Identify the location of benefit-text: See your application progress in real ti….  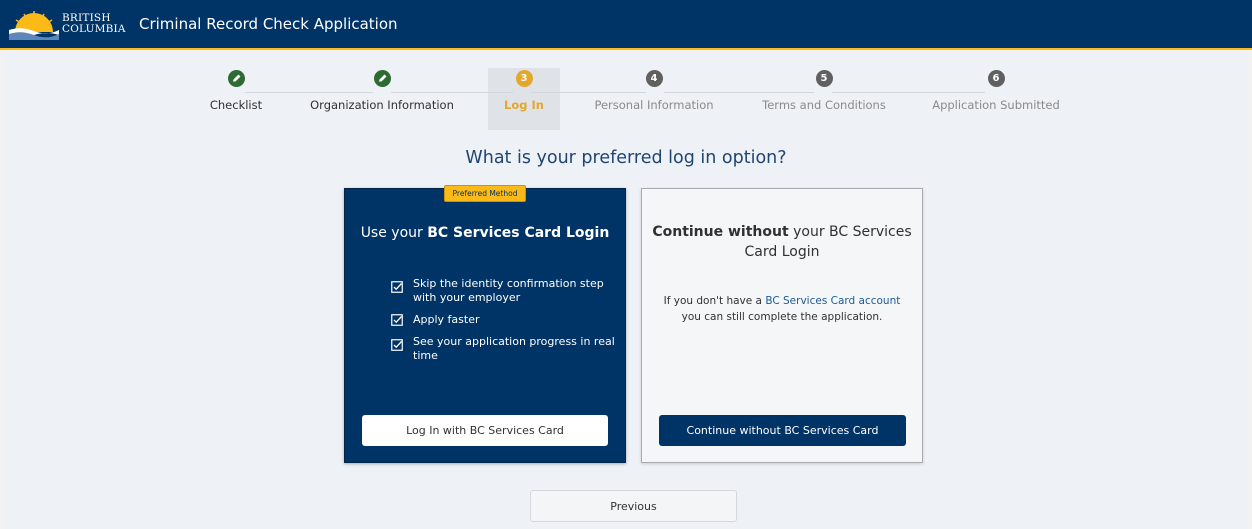
(514, 348).